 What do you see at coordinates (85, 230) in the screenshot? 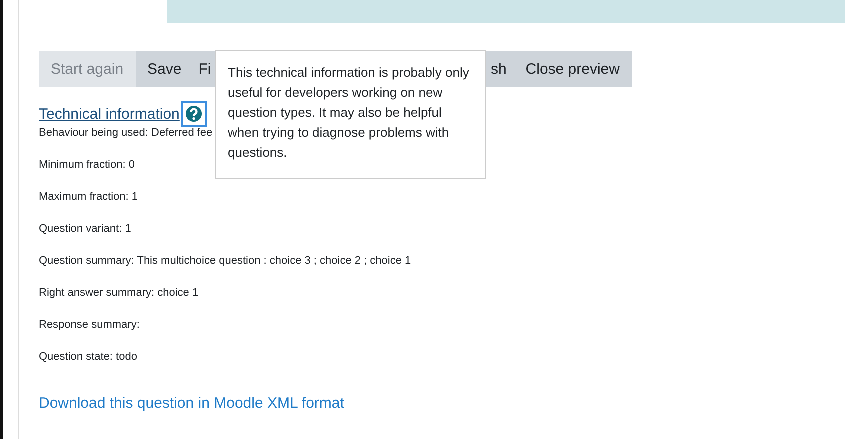
I see `info-line: Question variant: 1` at bounding box center [85, 230].